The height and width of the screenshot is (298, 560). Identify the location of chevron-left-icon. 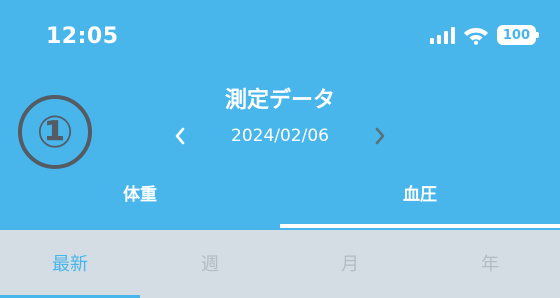
(180, 136).